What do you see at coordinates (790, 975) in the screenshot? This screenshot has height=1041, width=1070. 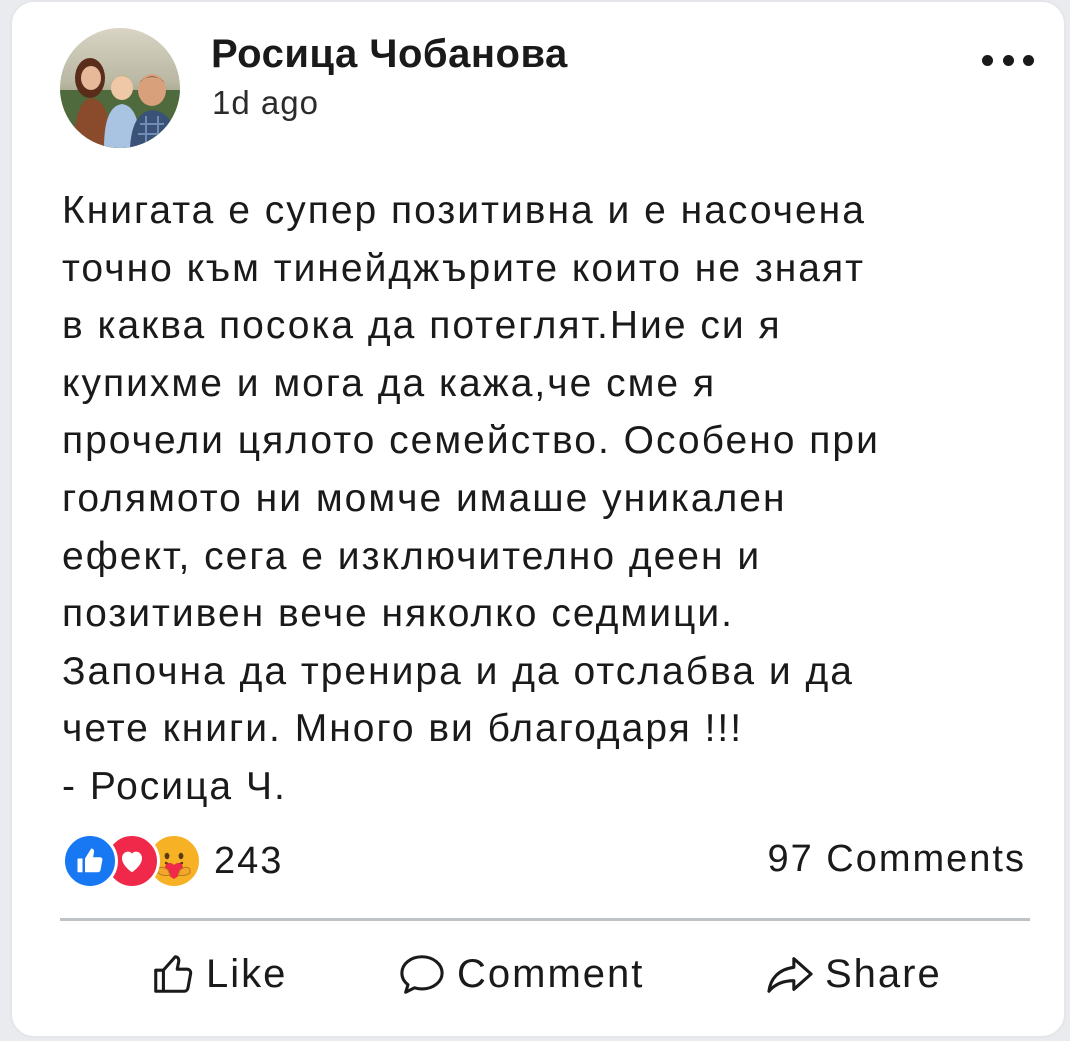 I see `share-arrow-icon` at bounding box center [790, 975].